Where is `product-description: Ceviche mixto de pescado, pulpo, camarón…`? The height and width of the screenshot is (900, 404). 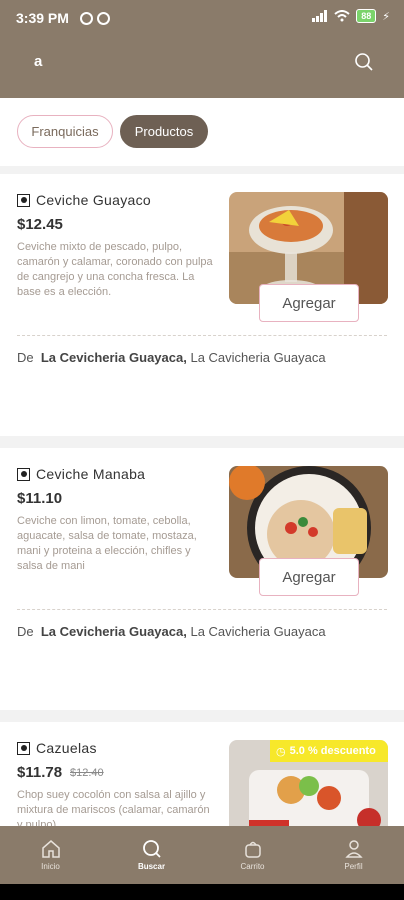 product-description: Ceviche mixto de pescado, pulpo, camarón… is located at coordinates (115, 269).